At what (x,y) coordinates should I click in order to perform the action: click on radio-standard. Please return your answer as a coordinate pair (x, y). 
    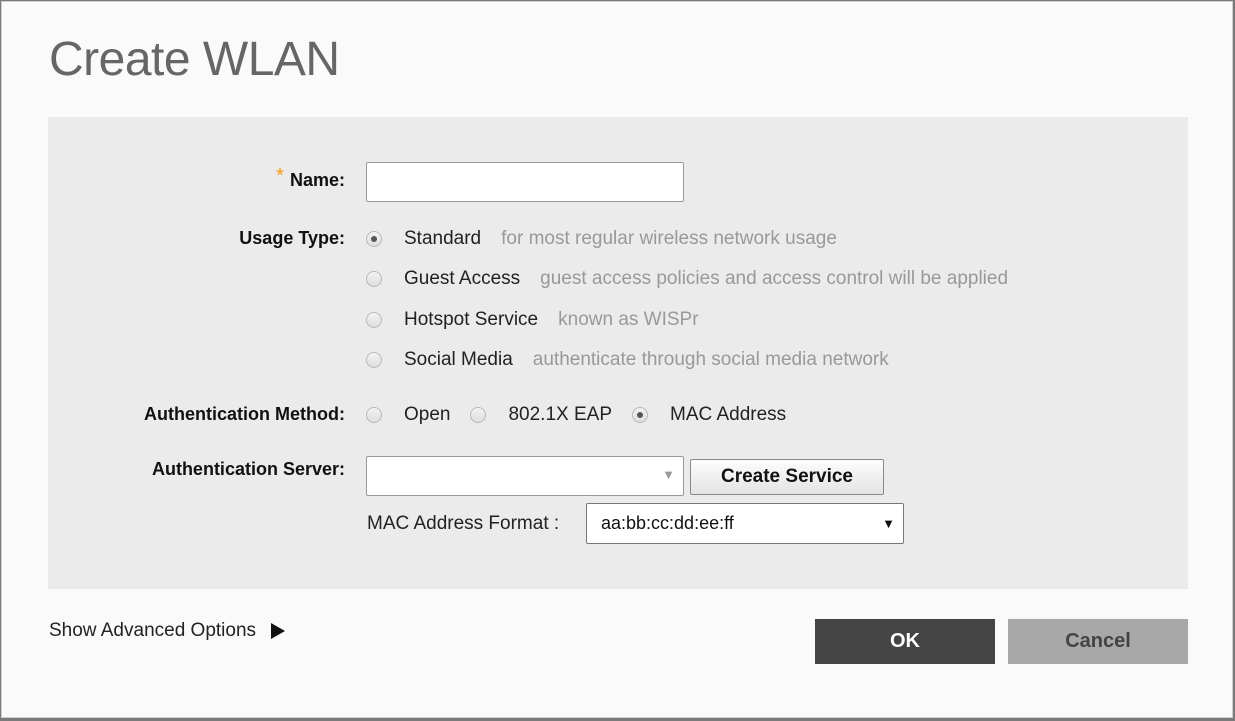
    Looking at the image, I should click on (374, 239).